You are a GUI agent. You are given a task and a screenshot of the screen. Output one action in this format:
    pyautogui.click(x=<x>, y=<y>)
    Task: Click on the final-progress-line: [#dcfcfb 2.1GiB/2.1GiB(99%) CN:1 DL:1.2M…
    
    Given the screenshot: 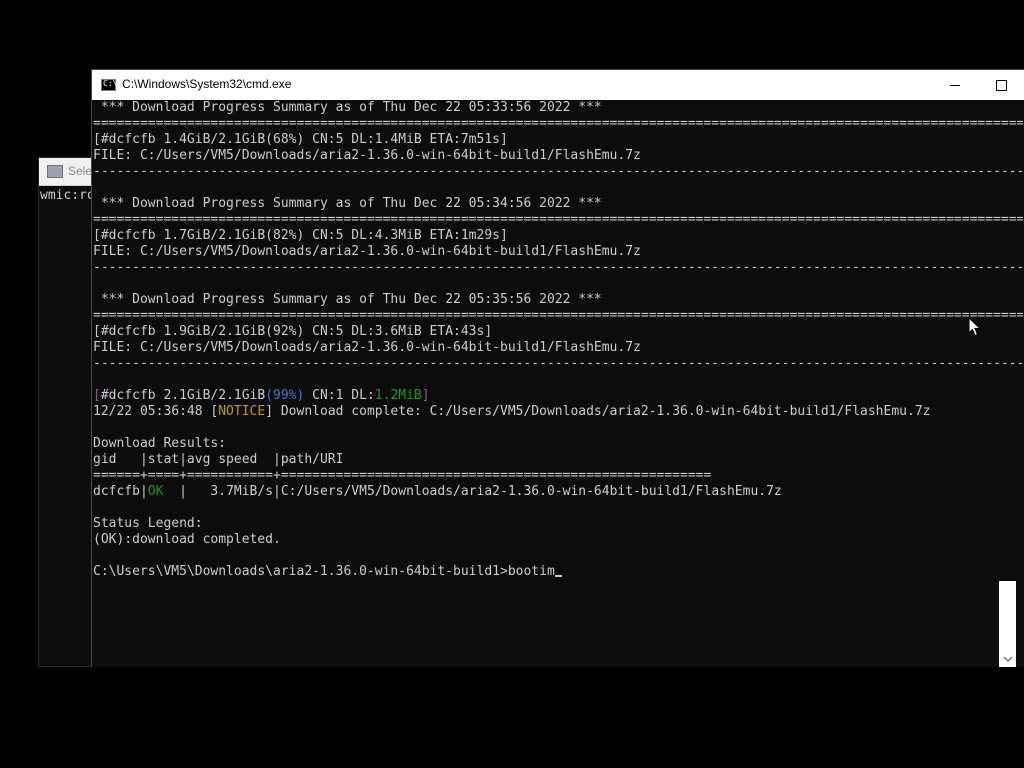 What is the action you would take?
    pyautogui.click(x=261, y=396)
    